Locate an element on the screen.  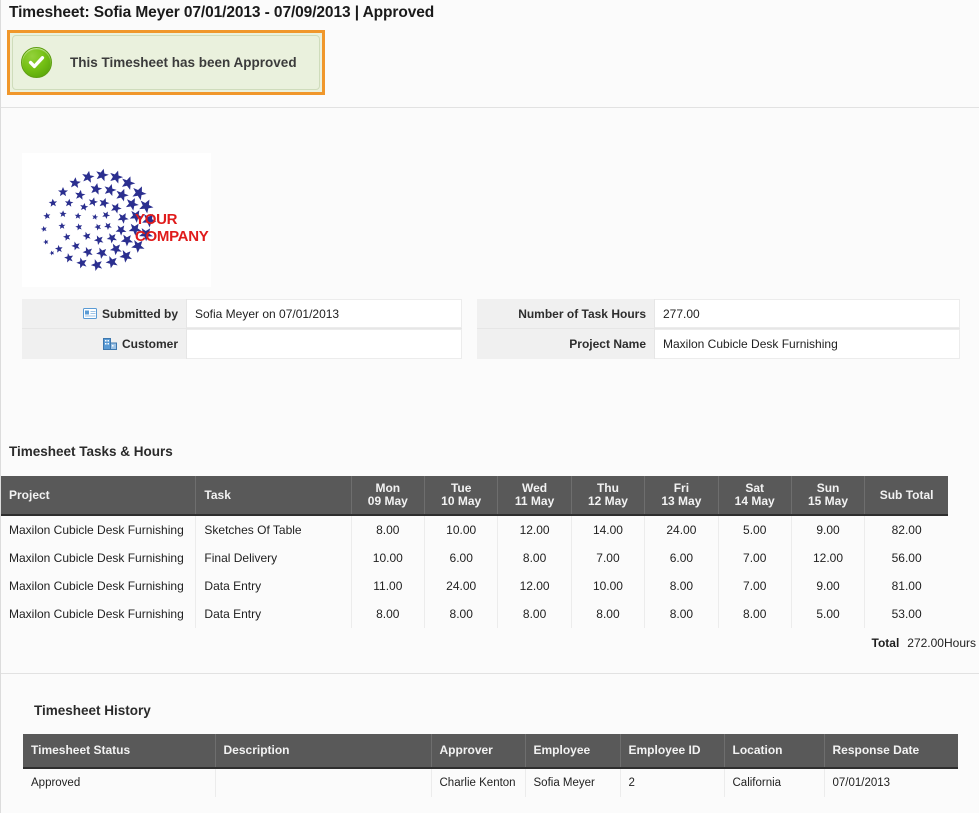
column-header-sat-date: 14 May is located at coordinates (754, 501).